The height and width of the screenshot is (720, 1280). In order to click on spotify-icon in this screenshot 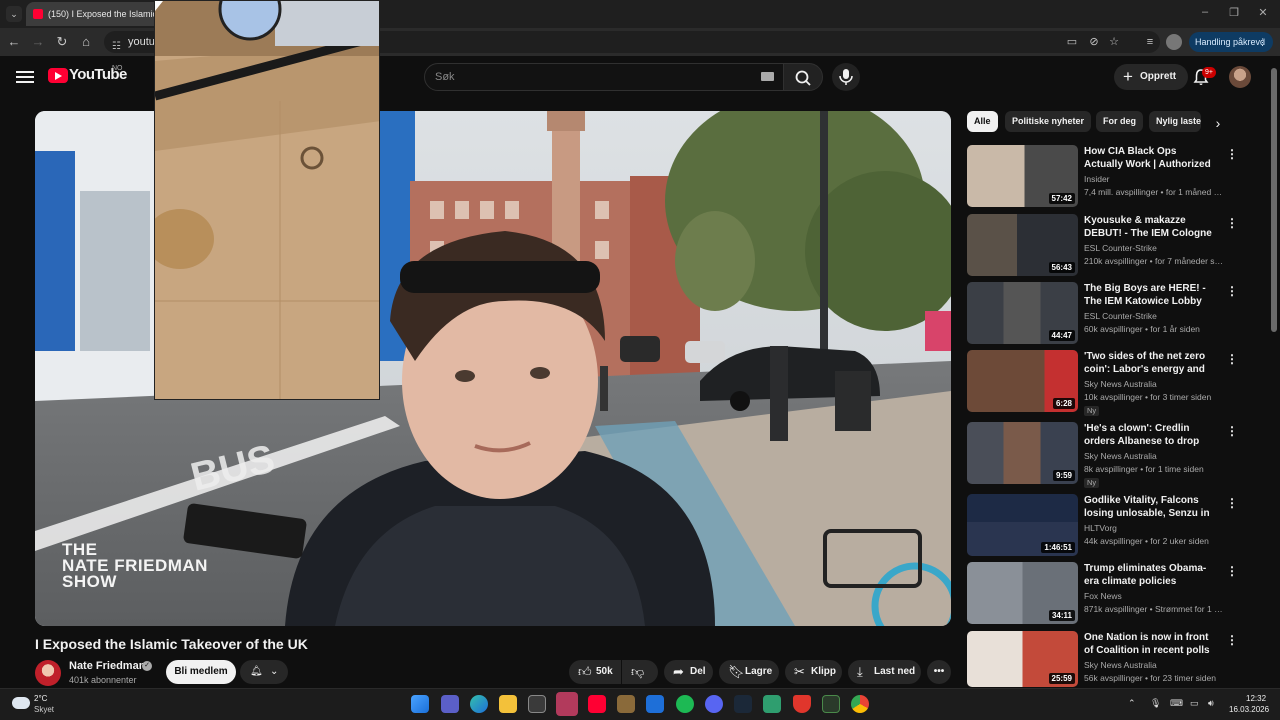, I will do `click(685, 704)`.